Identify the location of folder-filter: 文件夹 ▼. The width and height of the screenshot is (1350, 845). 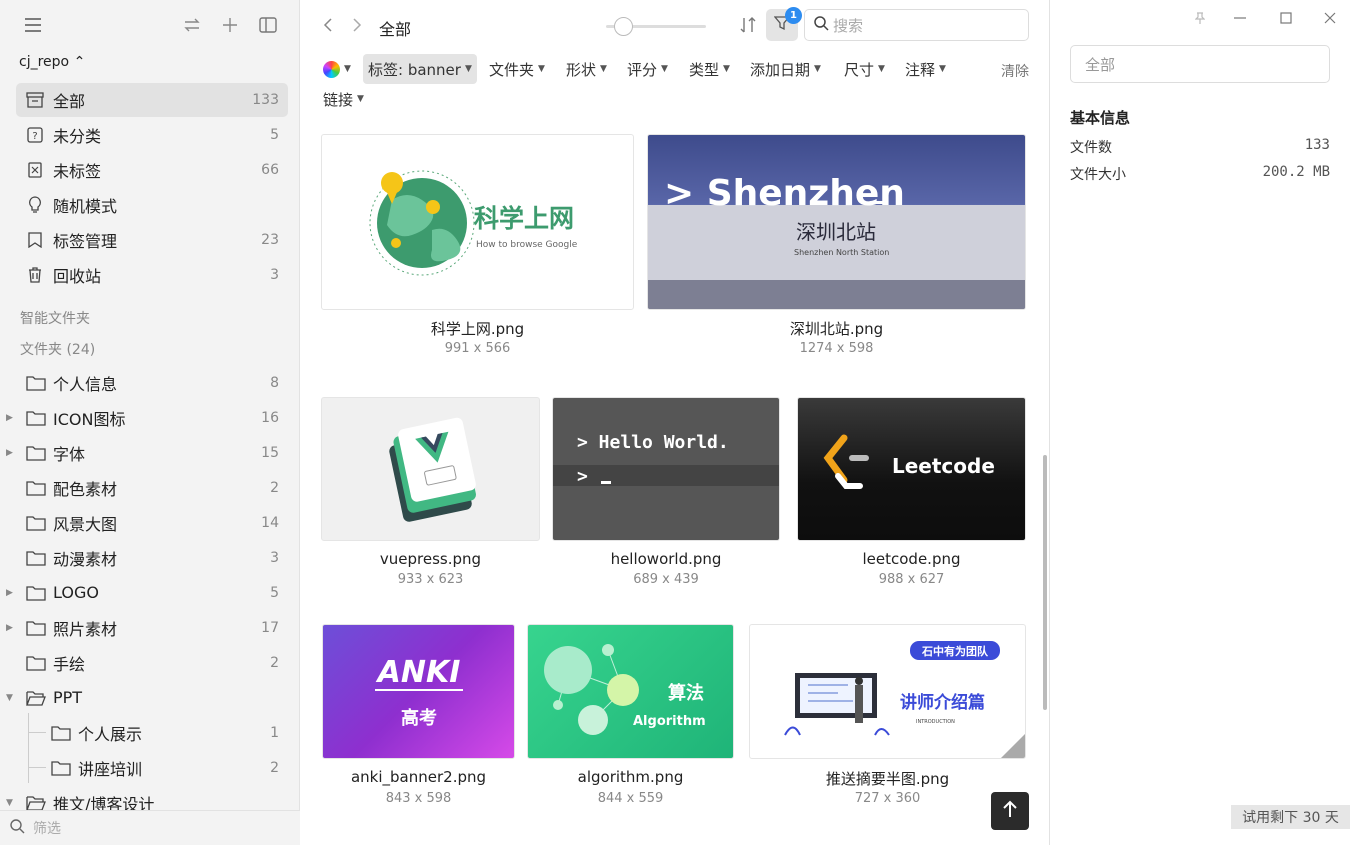
(517, 69).